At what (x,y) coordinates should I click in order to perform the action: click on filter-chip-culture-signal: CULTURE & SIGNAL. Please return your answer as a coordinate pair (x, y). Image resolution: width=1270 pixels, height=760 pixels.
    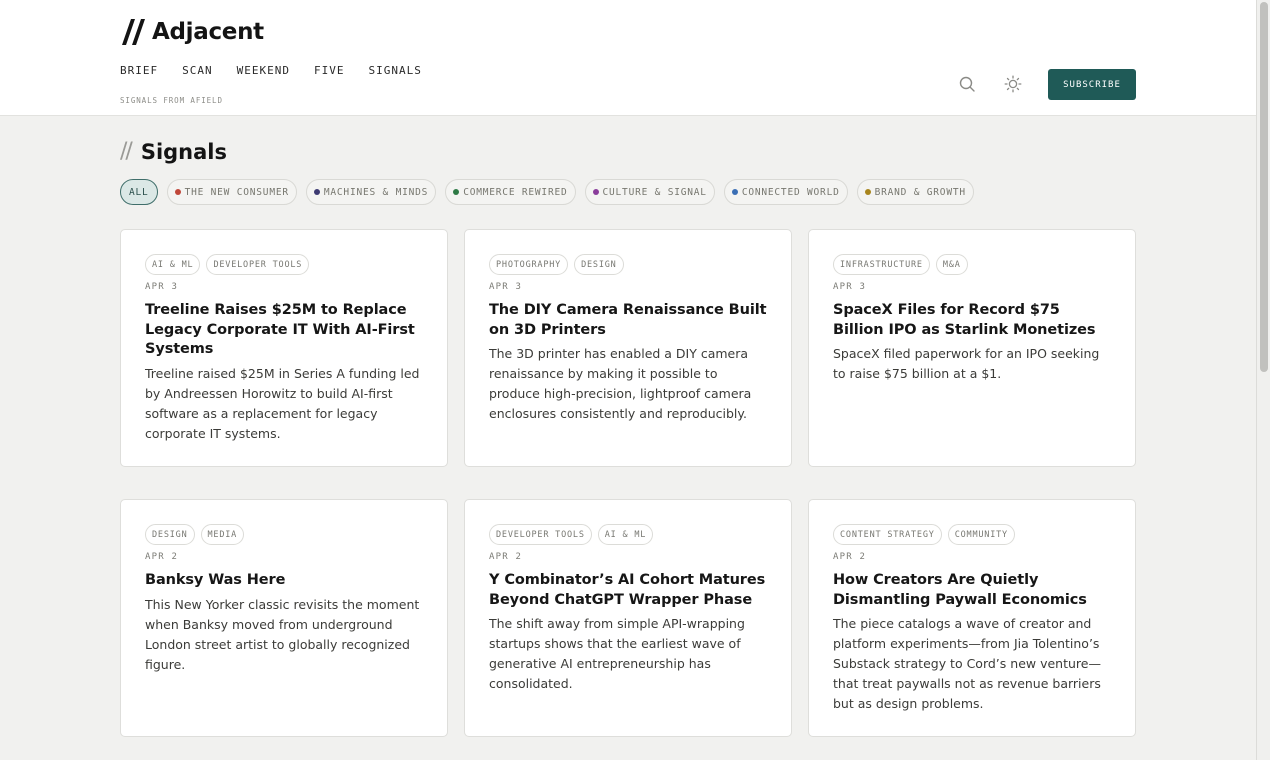
    Looking at the image, I should click on (649, 192).